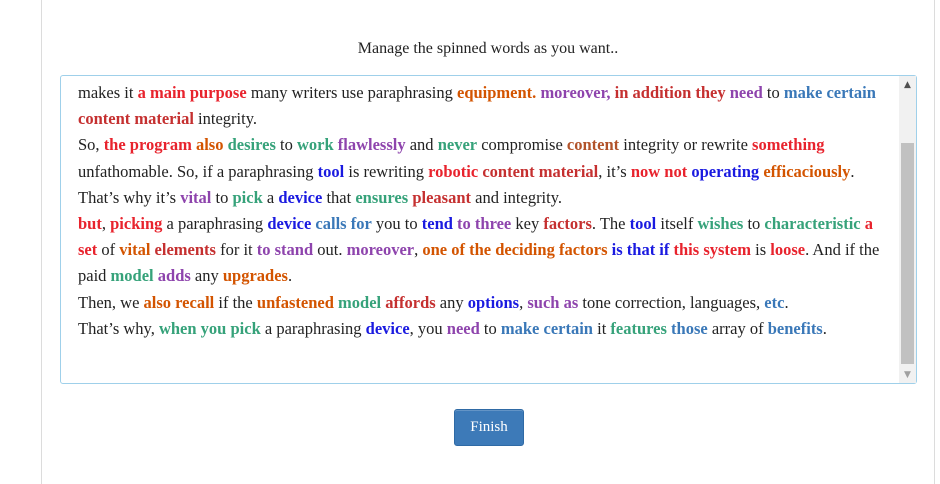 The width and height of the screenshot is (940, 484). Describe the element at coordinates (339, 197) in the screenshot. I see `plain-text: that` at that location.